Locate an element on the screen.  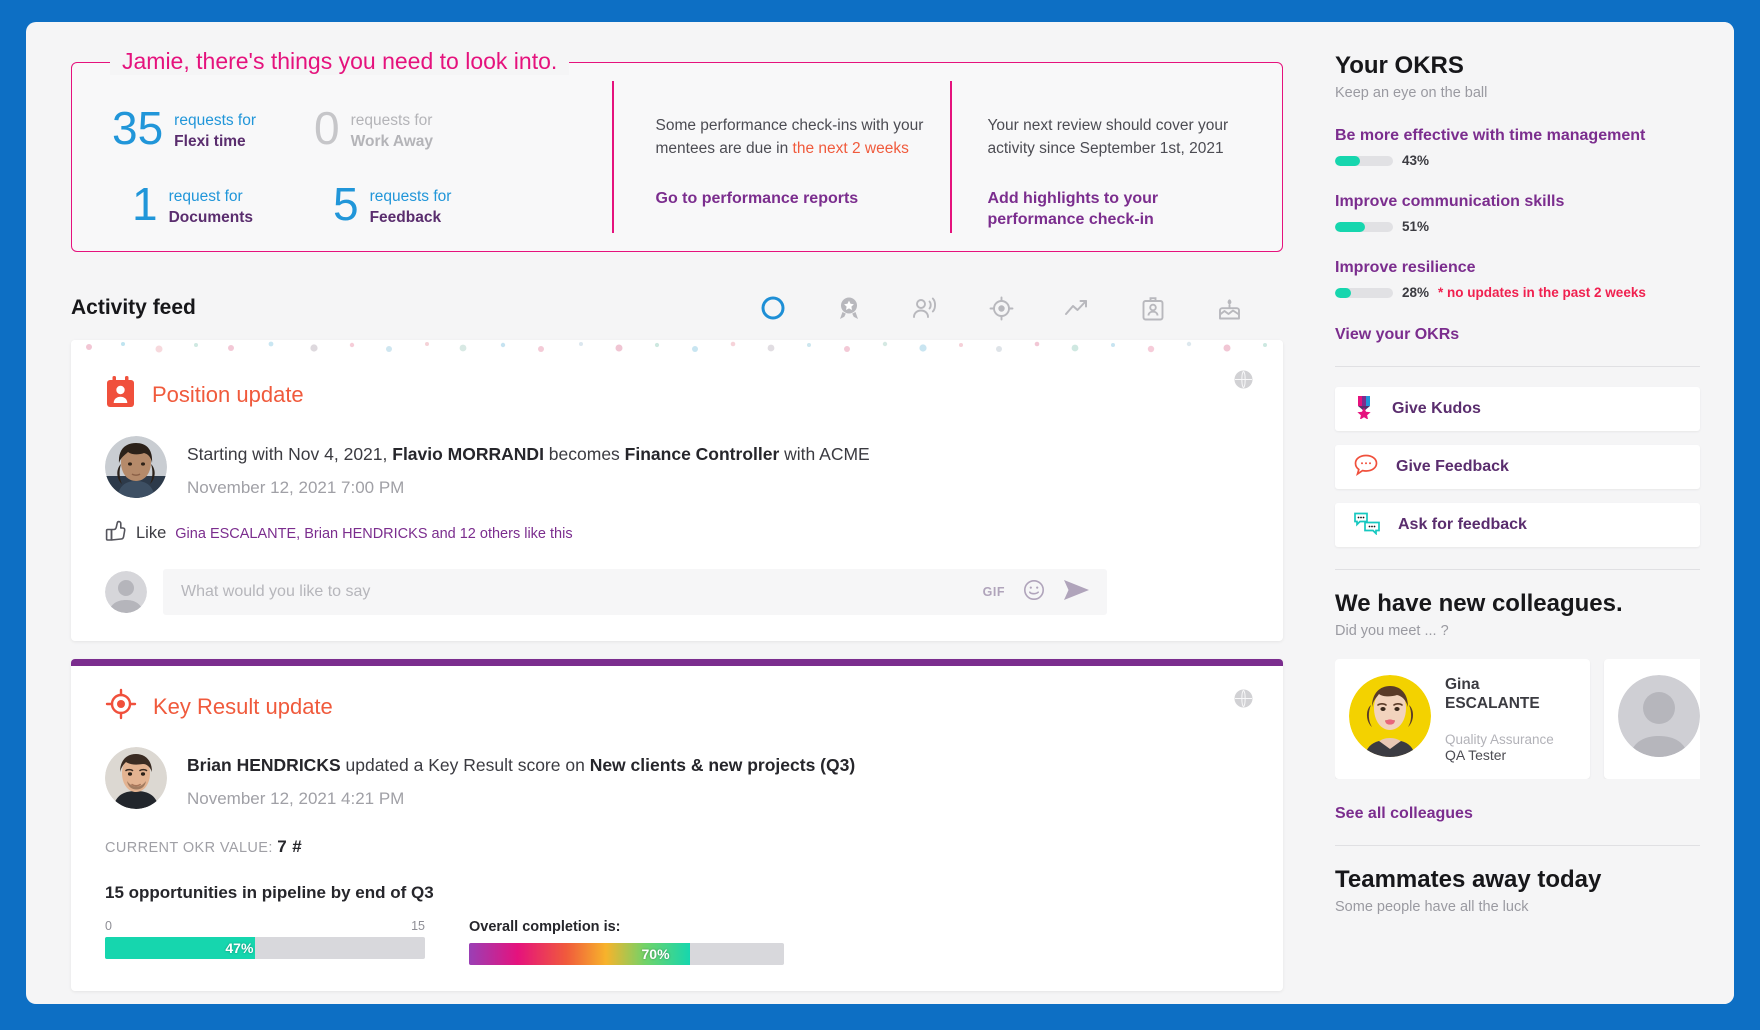
emoji-icon is located at coordinates (1034, 592).